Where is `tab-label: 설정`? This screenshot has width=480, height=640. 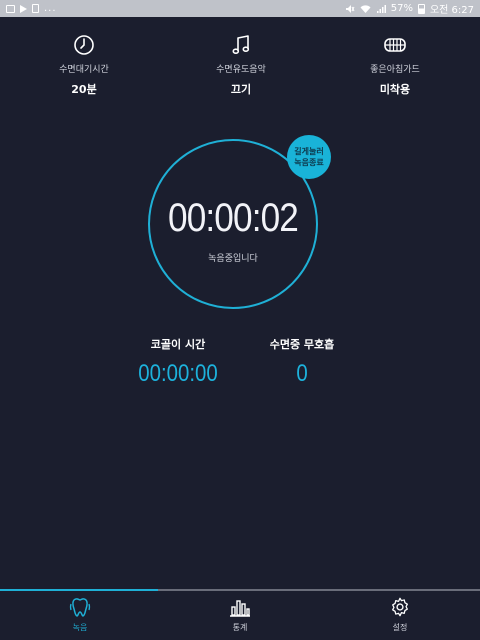 tab-label: 설정 is located at coordinates (400, 627).